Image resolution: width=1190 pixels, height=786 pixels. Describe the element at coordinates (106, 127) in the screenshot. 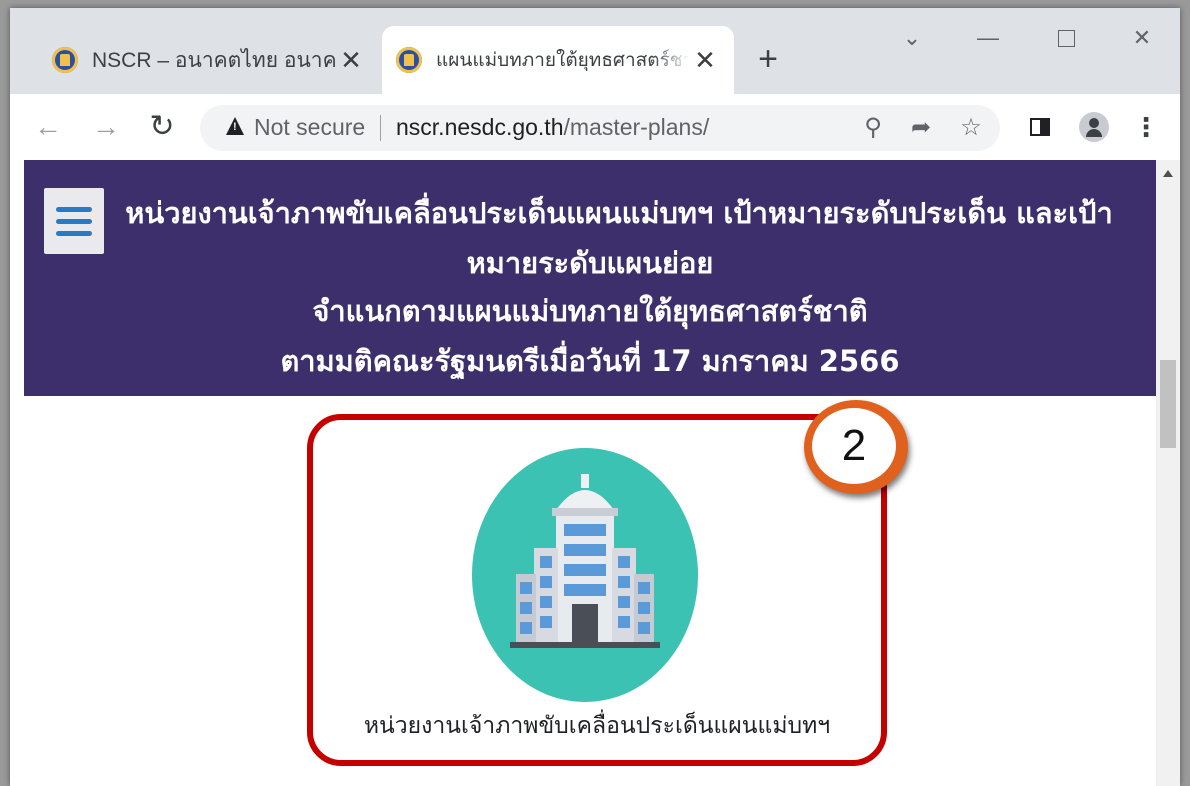

I see `forward-arrow-icon: →` at that location.